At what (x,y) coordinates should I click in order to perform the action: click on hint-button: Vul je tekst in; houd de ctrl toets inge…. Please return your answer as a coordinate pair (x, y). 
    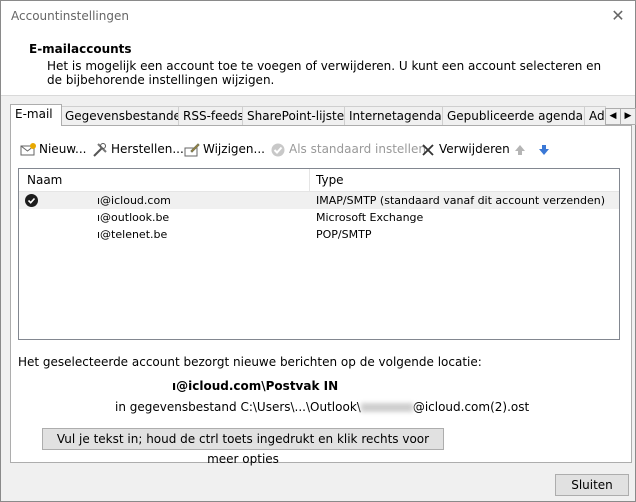
    Looking at the image, I should click on (243, 447).